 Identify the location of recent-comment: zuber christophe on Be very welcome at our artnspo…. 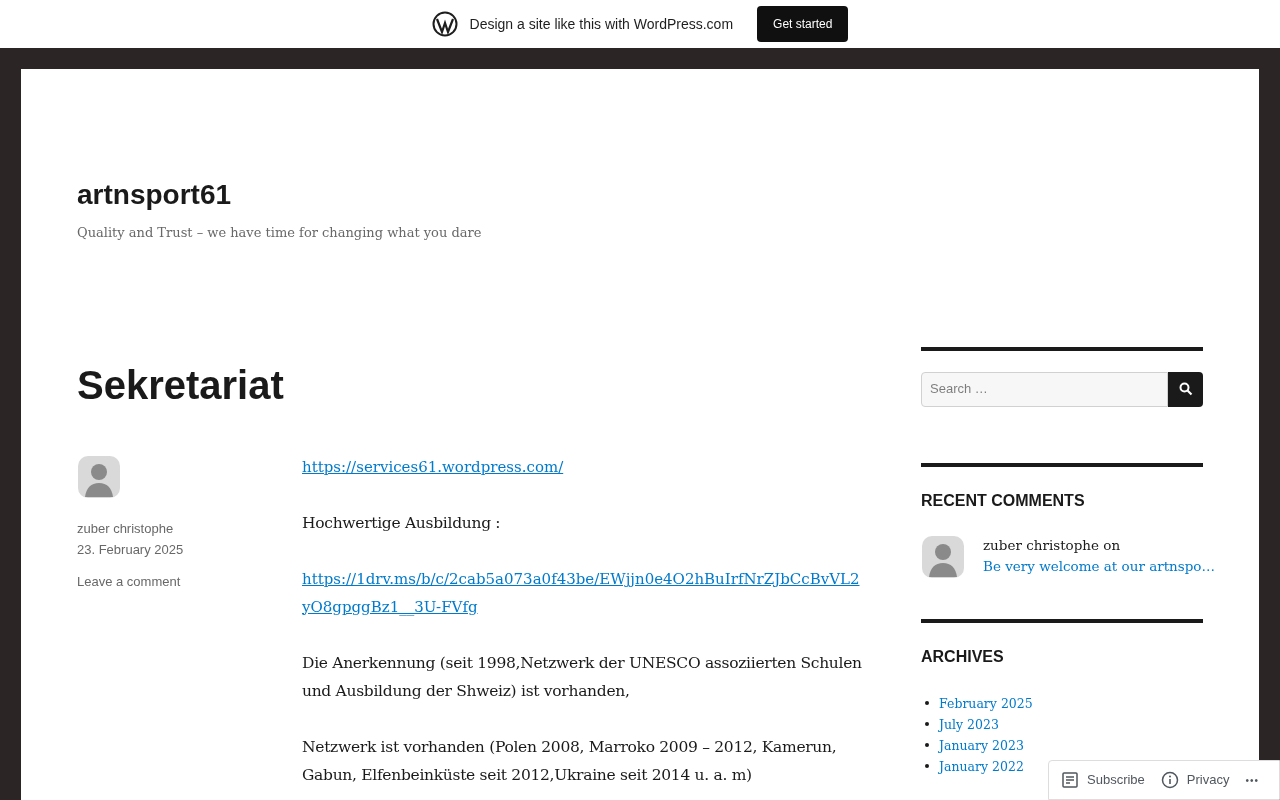
(1099, 556).